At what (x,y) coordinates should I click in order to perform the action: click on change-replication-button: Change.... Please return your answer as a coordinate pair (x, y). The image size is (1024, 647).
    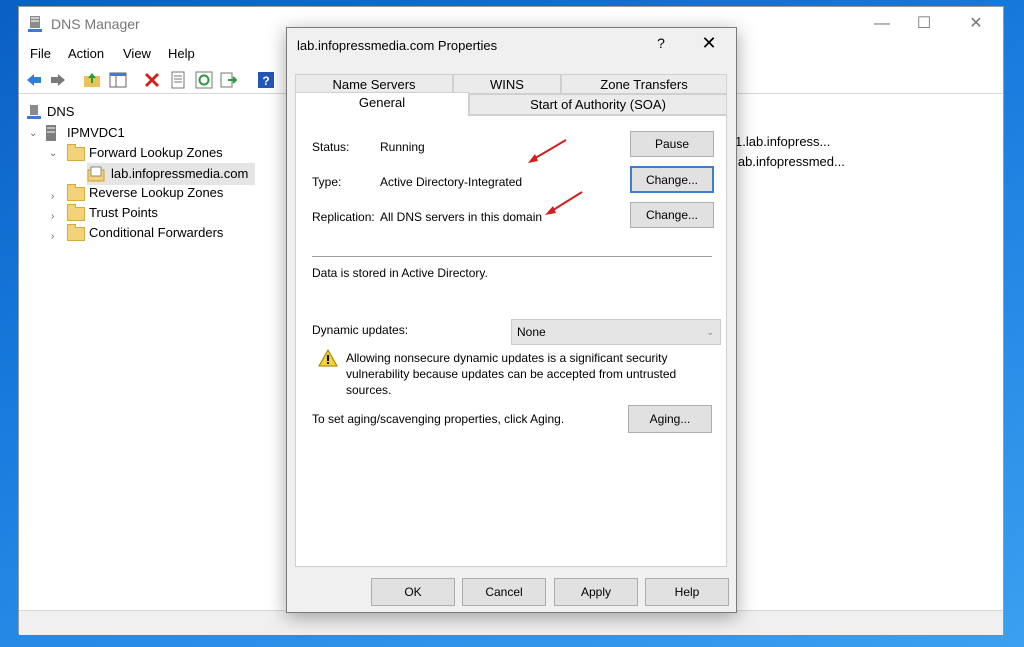
    Looking at the image, I should click on (672, 215).